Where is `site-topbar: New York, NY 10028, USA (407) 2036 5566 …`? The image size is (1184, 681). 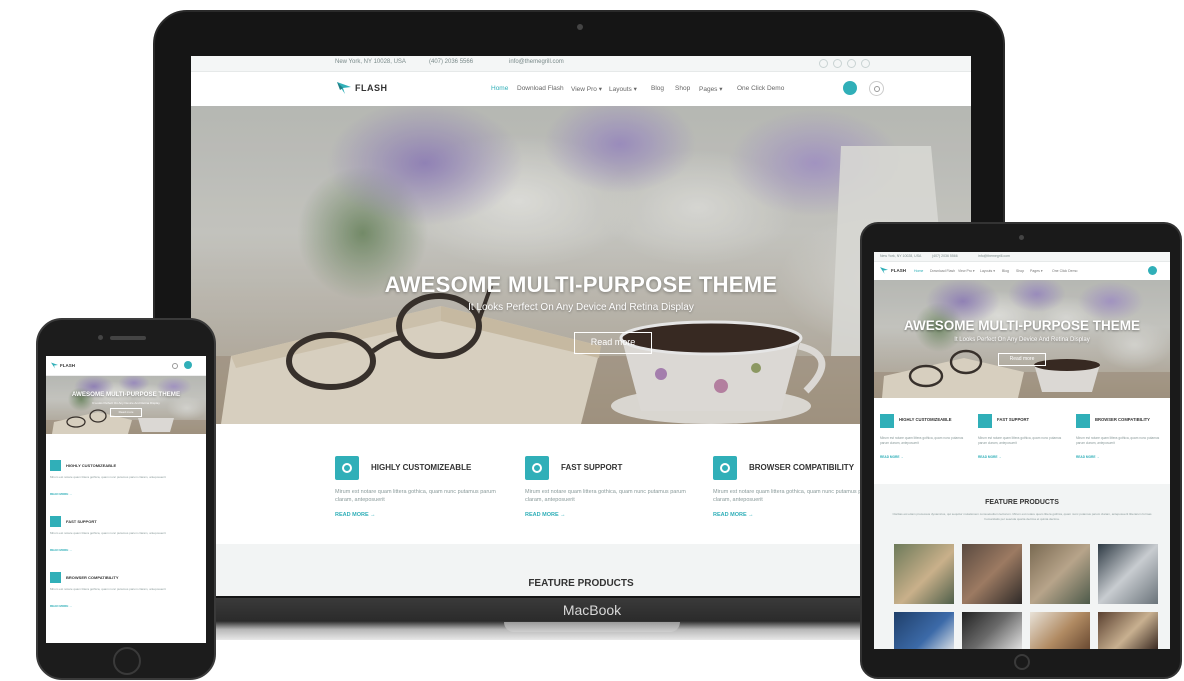
site-topbar: New York, NY 10028, USA (407) 2036 5566 … is located at coordinates (581, 64).